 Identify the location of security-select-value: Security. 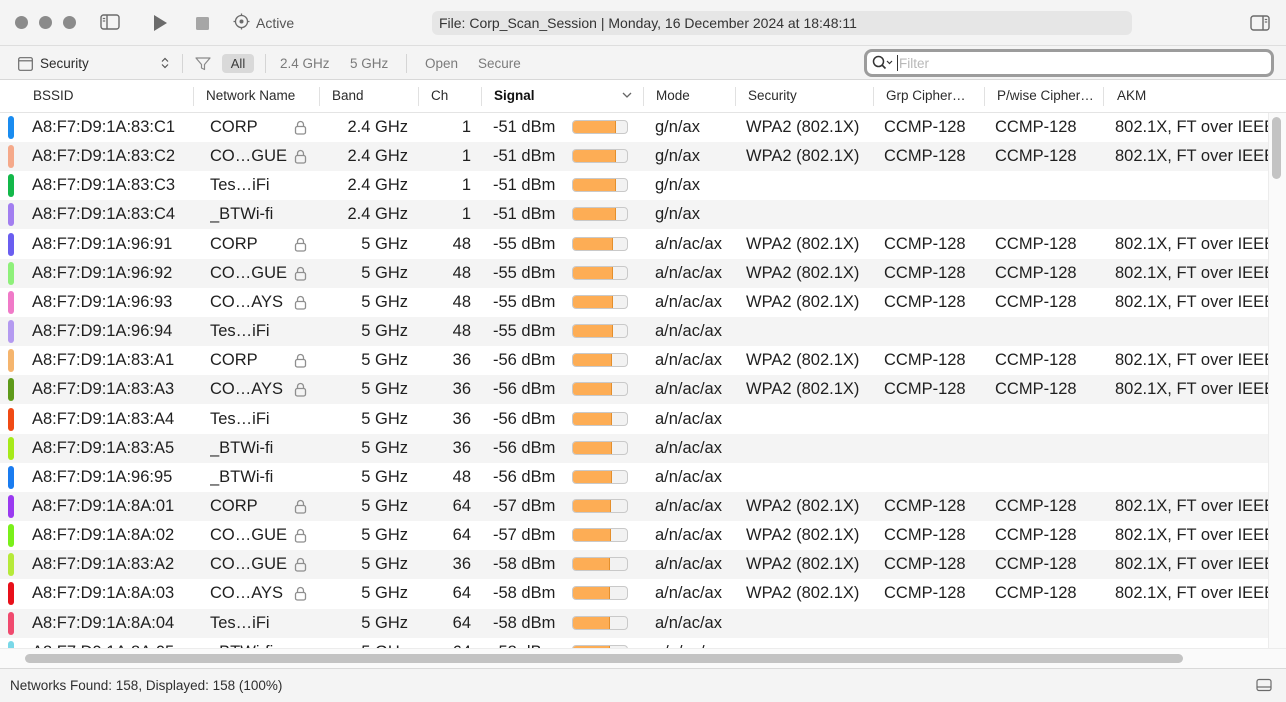
(64, 63).